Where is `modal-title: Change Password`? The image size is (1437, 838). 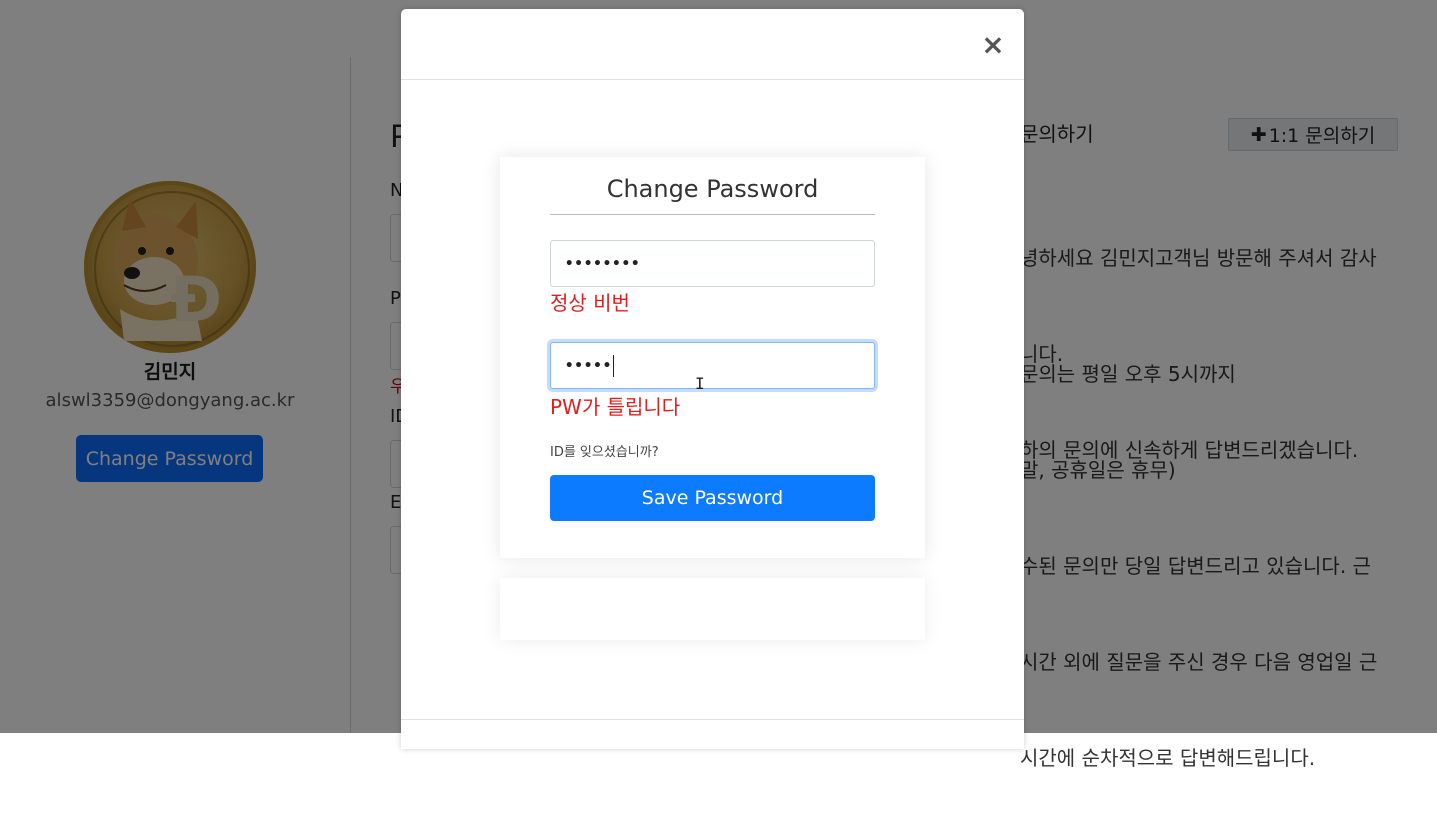
modal-title: Change Password is located at coordinates (712, 189).